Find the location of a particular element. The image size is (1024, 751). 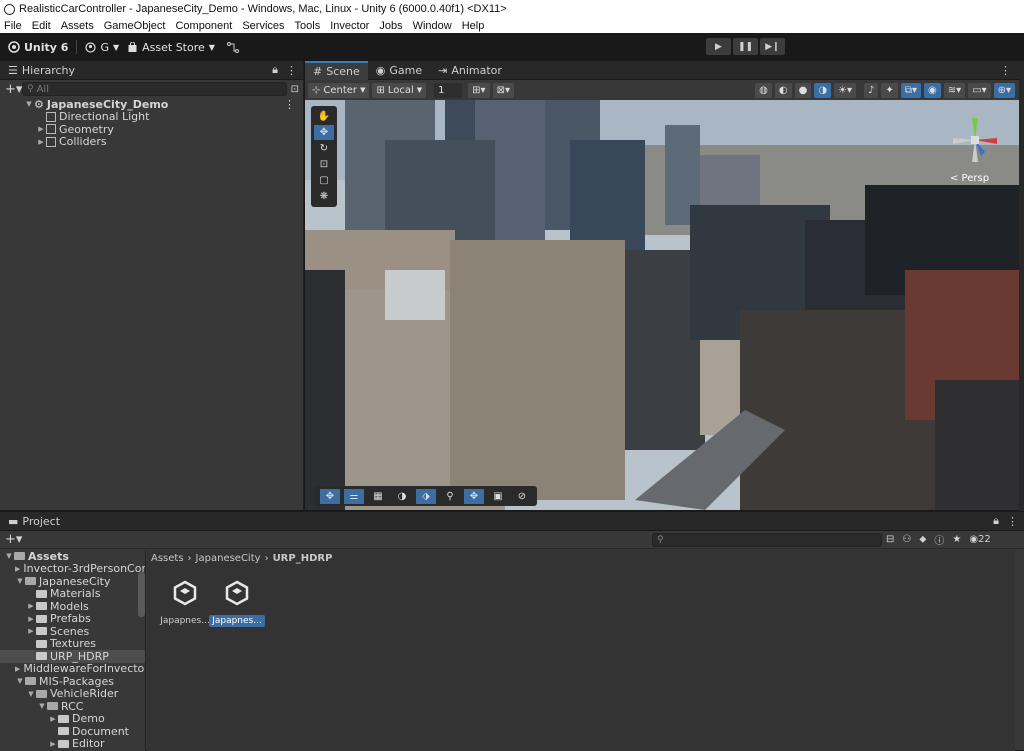

filter-icon: ⚇ is located at coordinates (906, 539).